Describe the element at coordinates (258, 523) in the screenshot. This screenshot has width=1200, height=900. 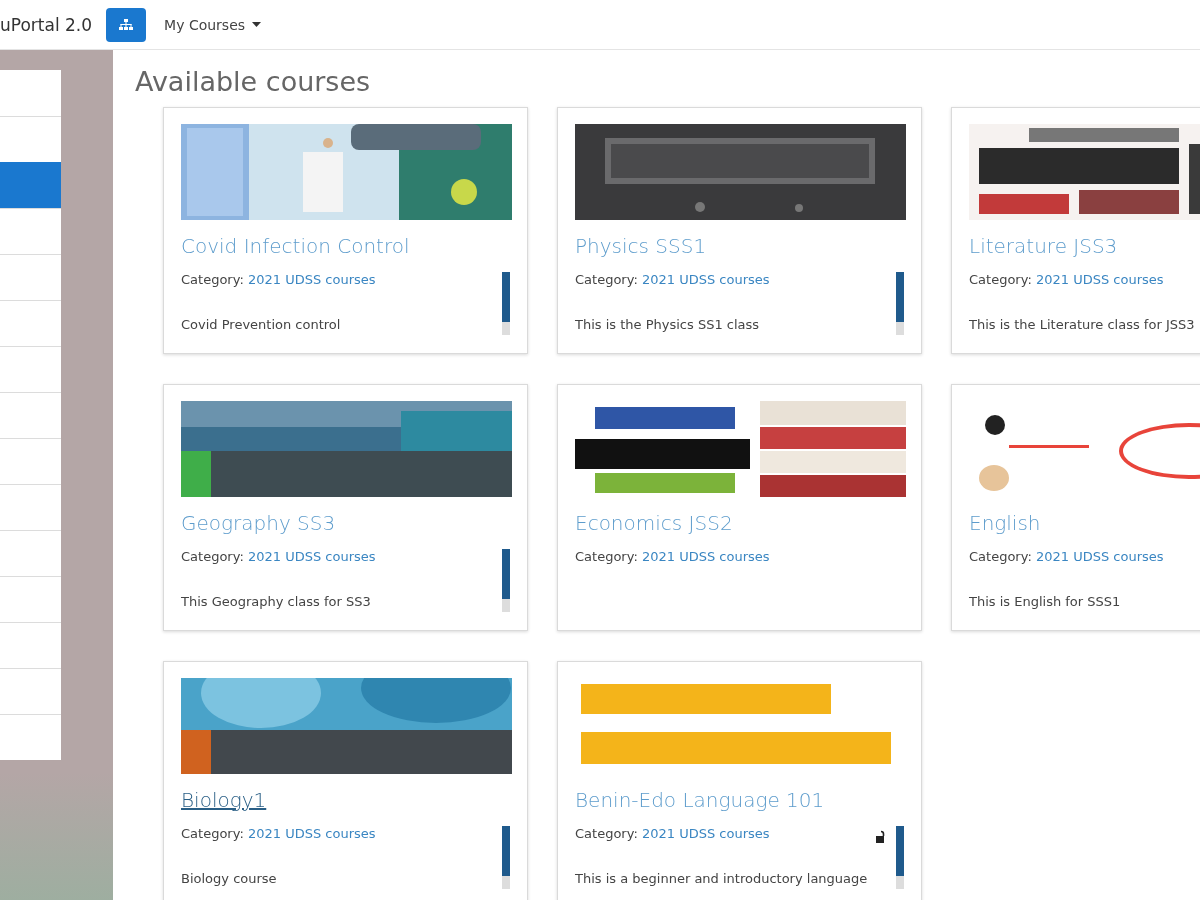
I see `course-title-link: Geography SS3` at that location.